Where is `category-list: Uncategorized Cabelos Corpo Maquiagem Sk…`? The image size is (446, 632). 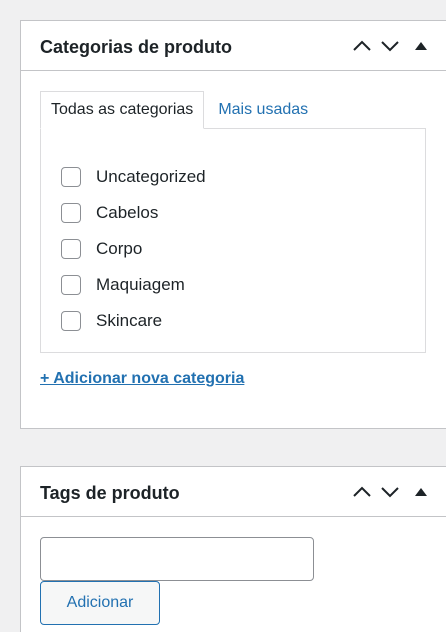
category-list: Uncategorized Cabelos Corpo Maquiagem Sk… is located at coordinates (133, 249).